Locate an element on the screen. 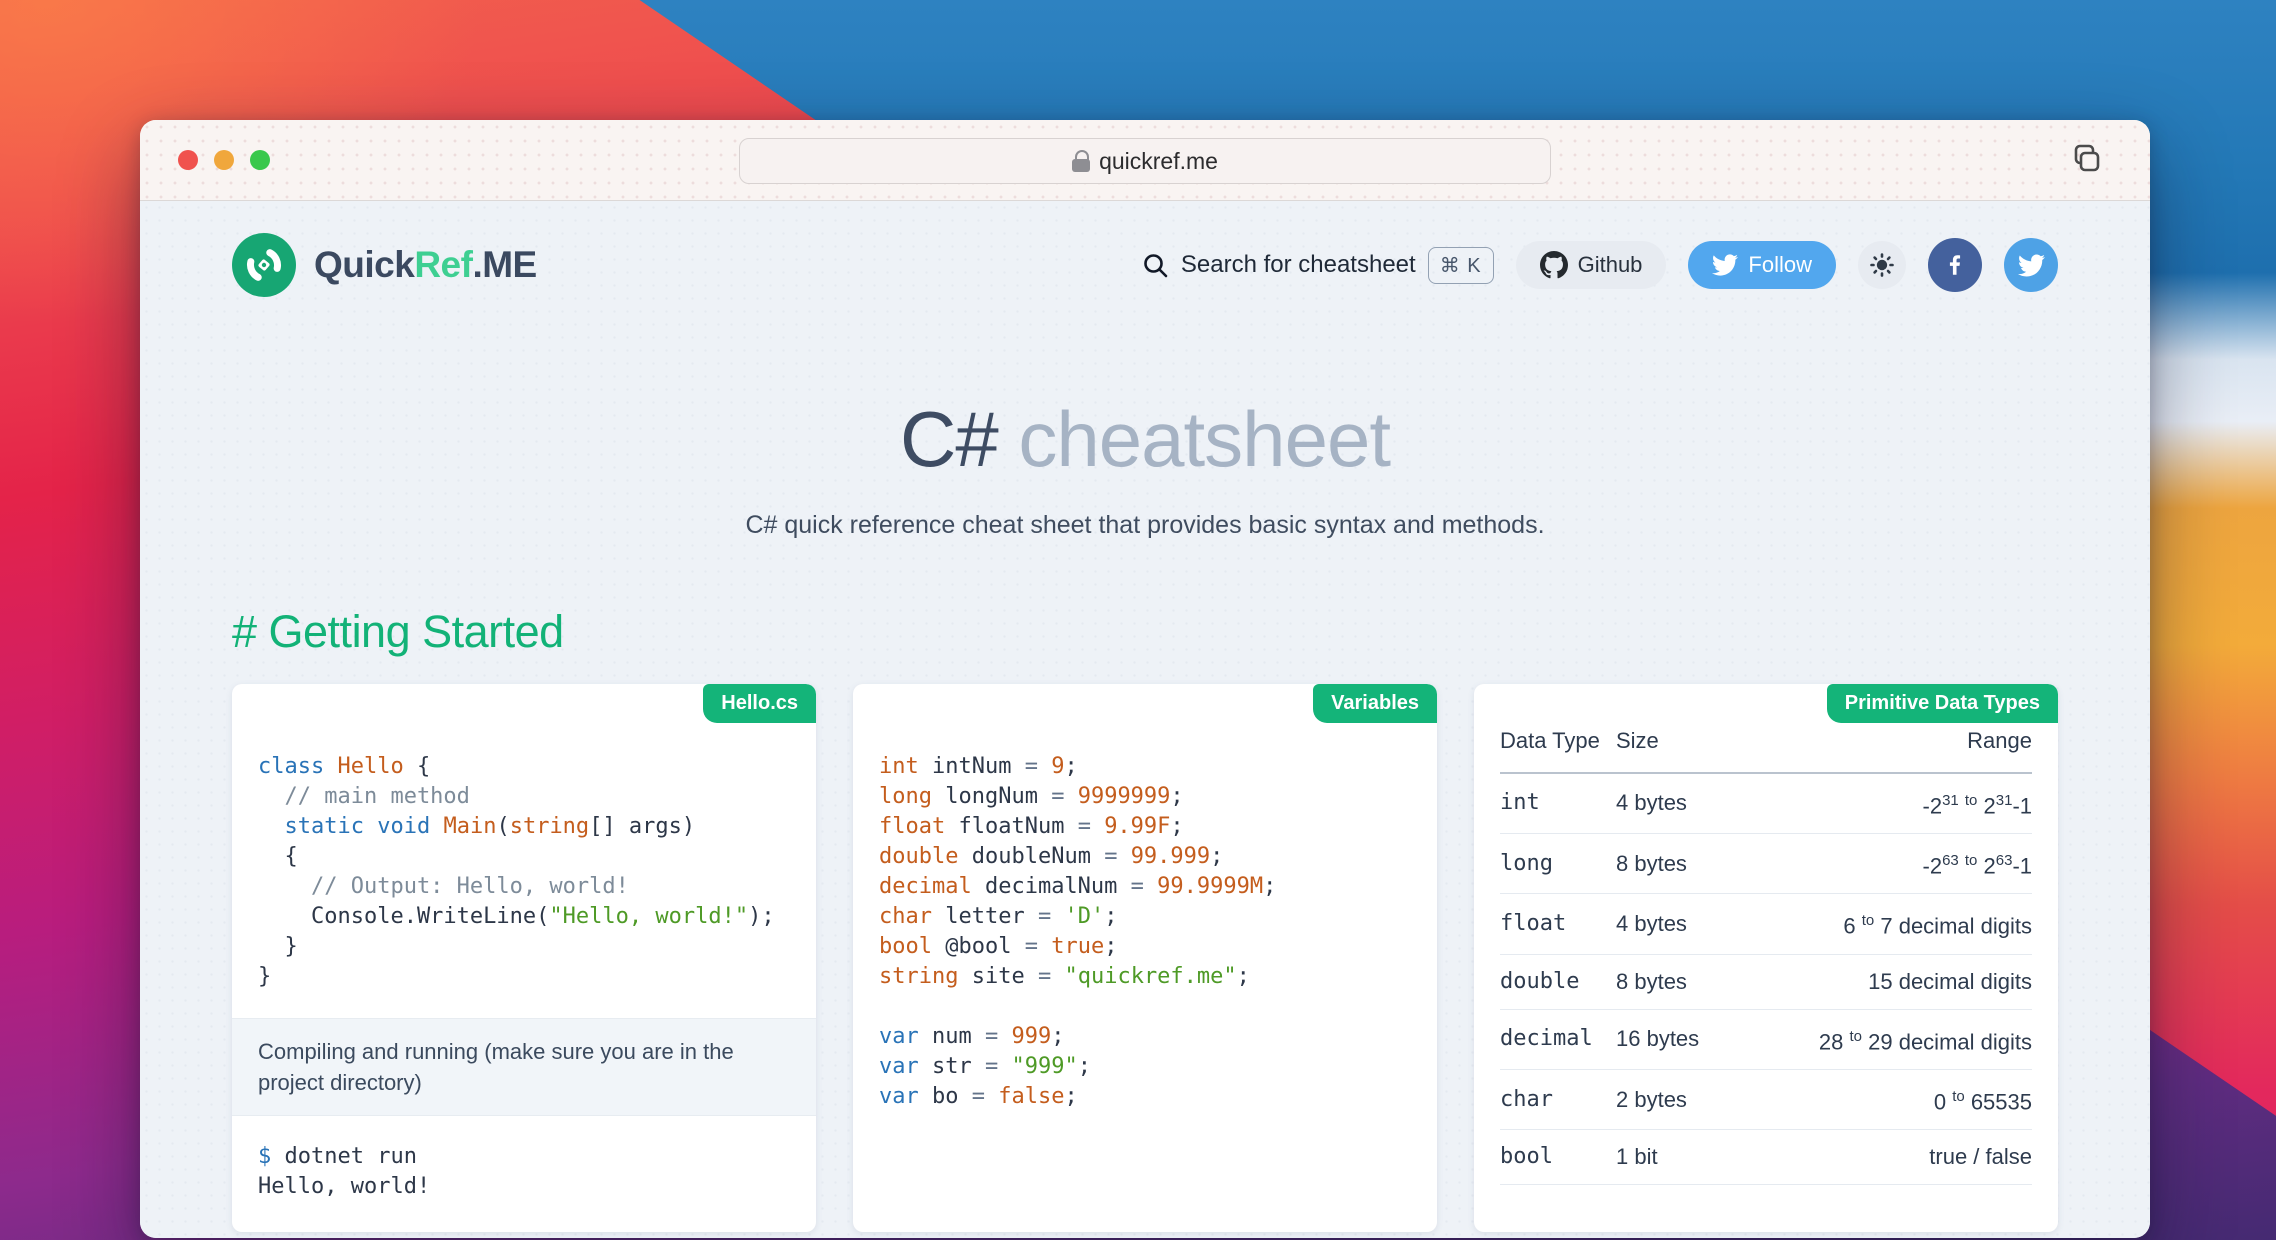 The image size is (2276, 1240). code-block-shell: $ dotnet run Hello, world! is located at coordinates (344, 1171).